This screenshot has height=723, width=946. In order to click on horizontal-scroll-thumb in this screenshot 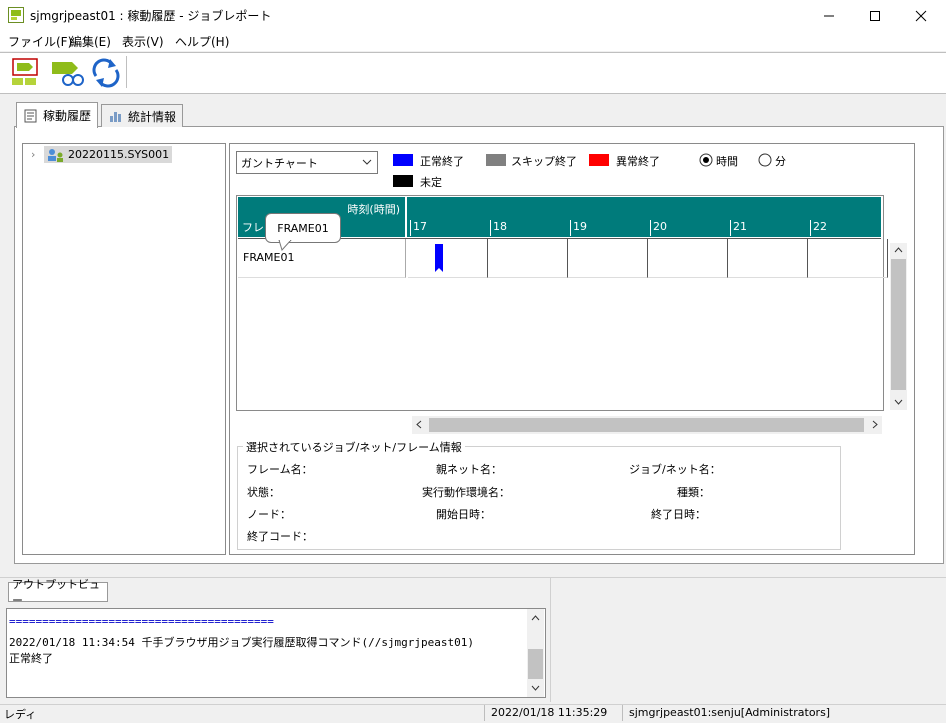, I will do `click(646, 425)`.